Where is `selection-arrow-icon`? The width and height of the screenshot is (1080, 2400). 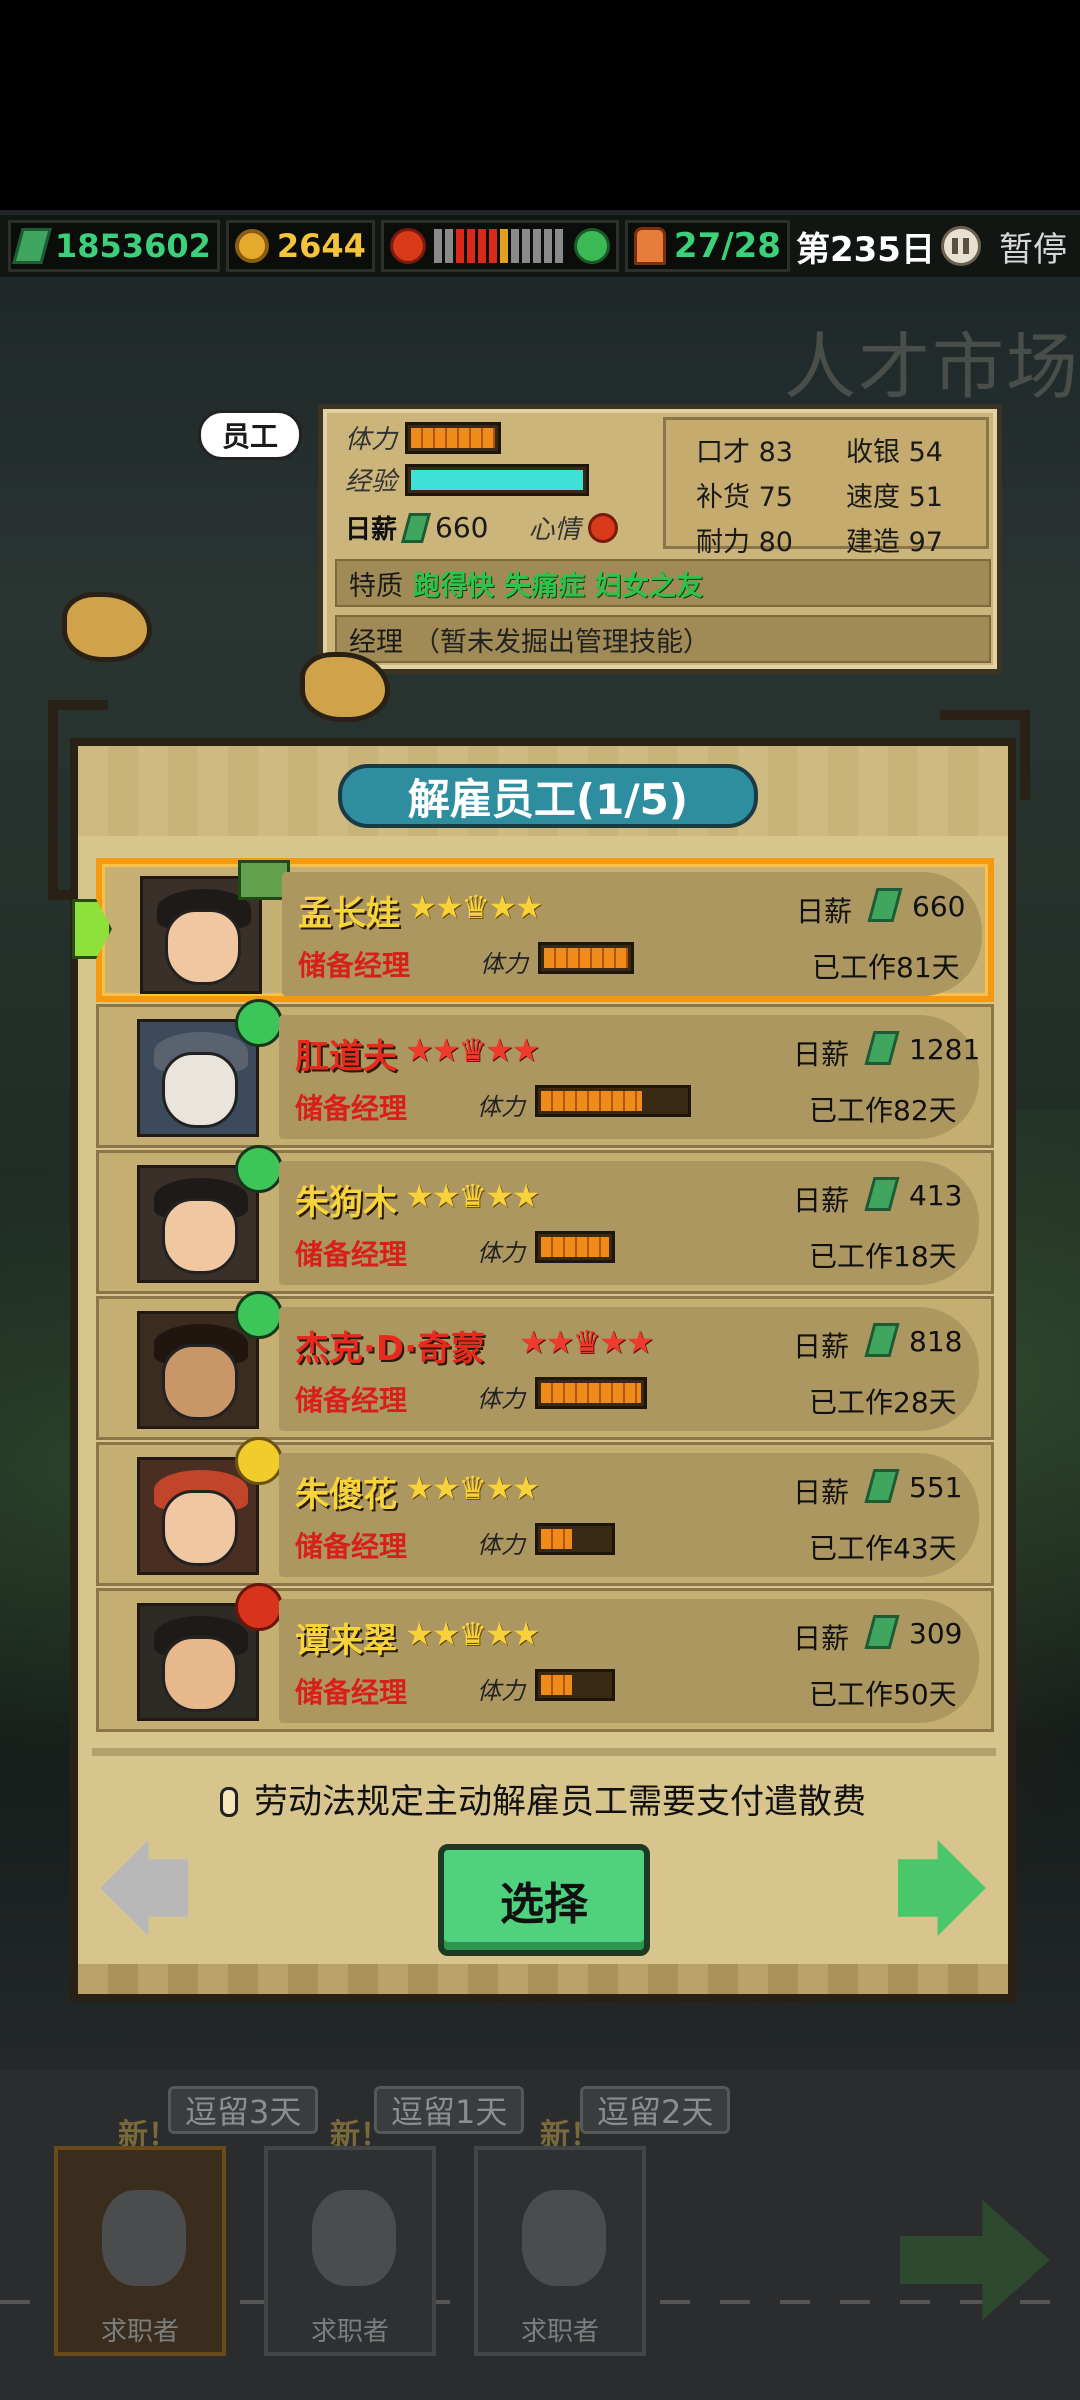
selection-arrow-icon is located at coordinates (92, 929).